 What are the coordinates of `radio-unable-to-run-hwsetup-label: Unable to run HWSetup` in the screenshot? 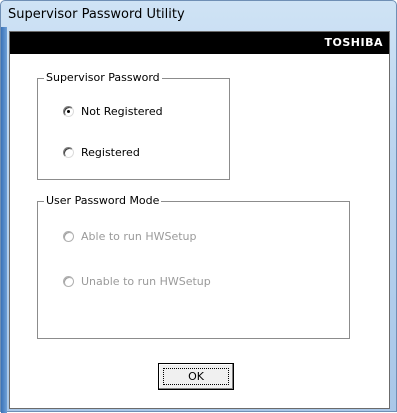 It's located at (146, 281).